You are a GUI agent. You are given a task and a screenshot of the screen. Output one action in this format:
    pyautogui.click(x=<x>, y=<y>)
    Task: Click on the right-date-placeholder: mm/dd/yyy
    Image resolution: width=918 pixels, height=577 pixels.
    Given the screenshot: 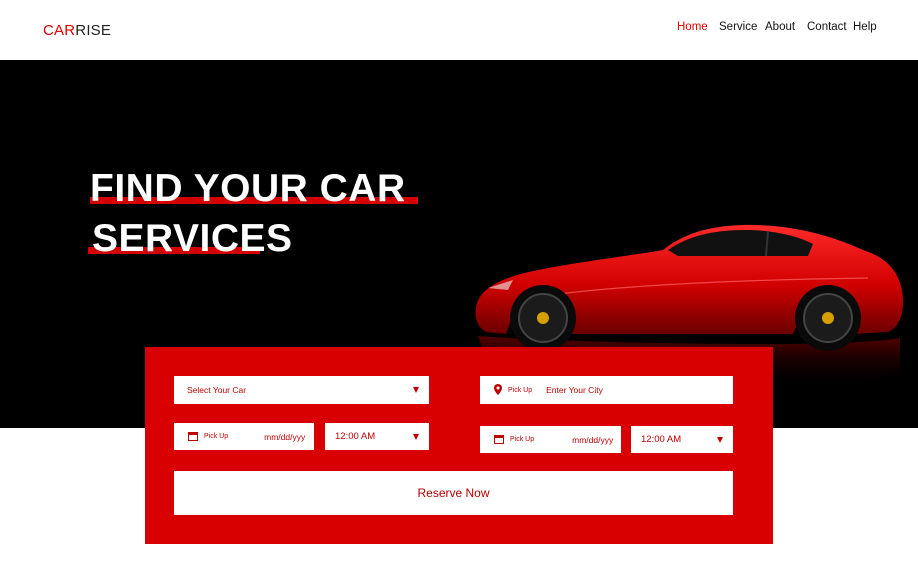 What is the action you would take?
    pyautogui.click(x=593, y=439)
    